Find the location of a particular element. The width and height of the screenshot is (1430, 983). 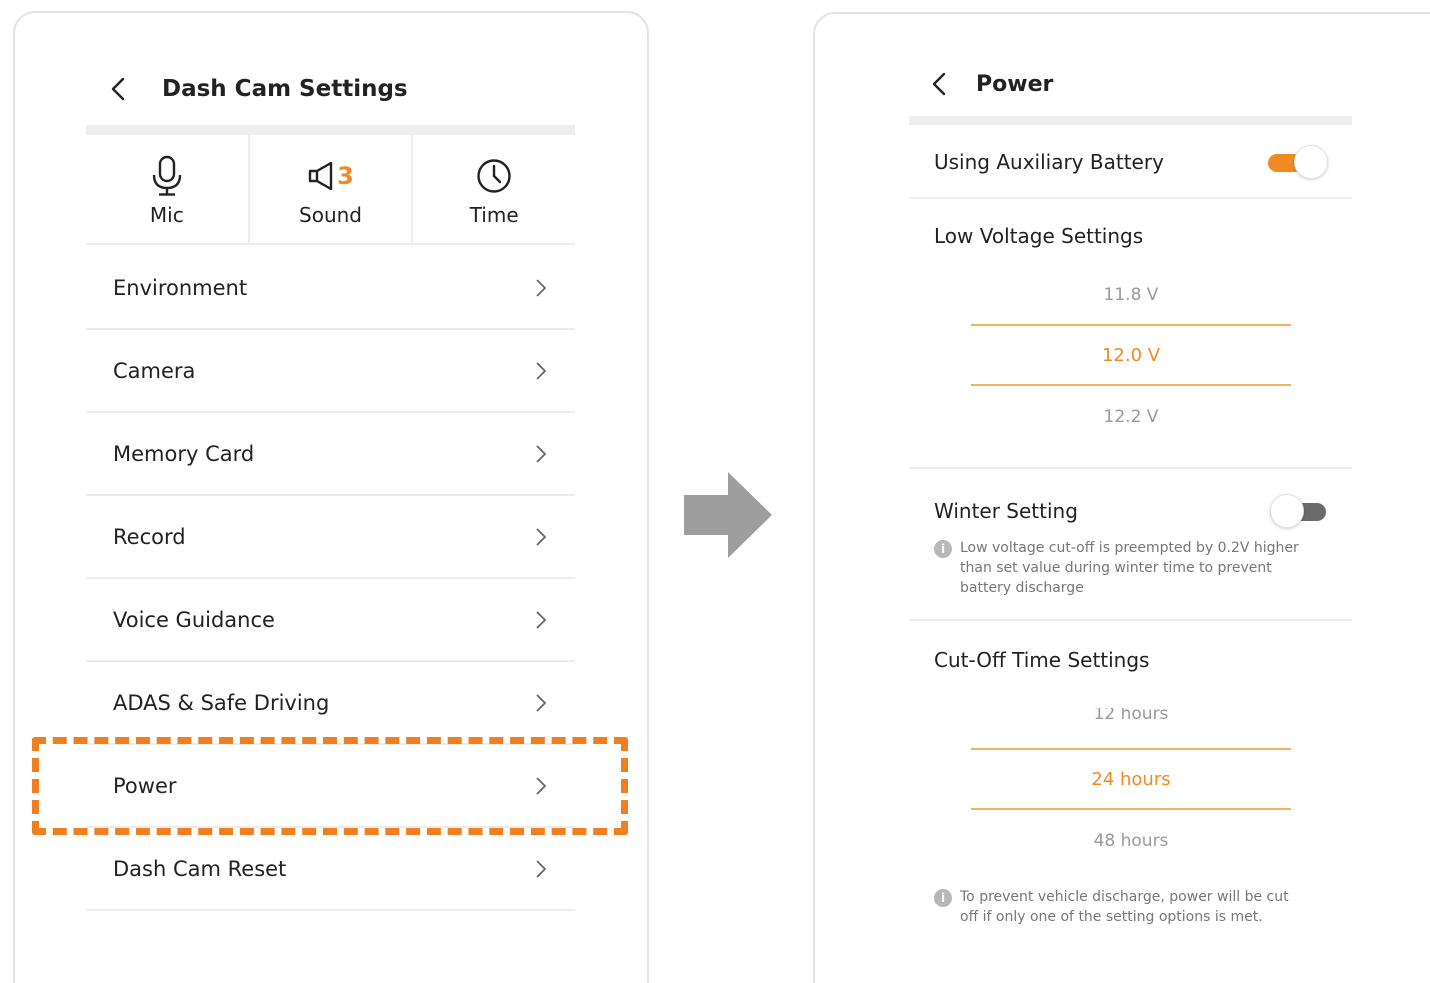

picker-option-selected: 12.0 V is located at coordinates (1131, 355).